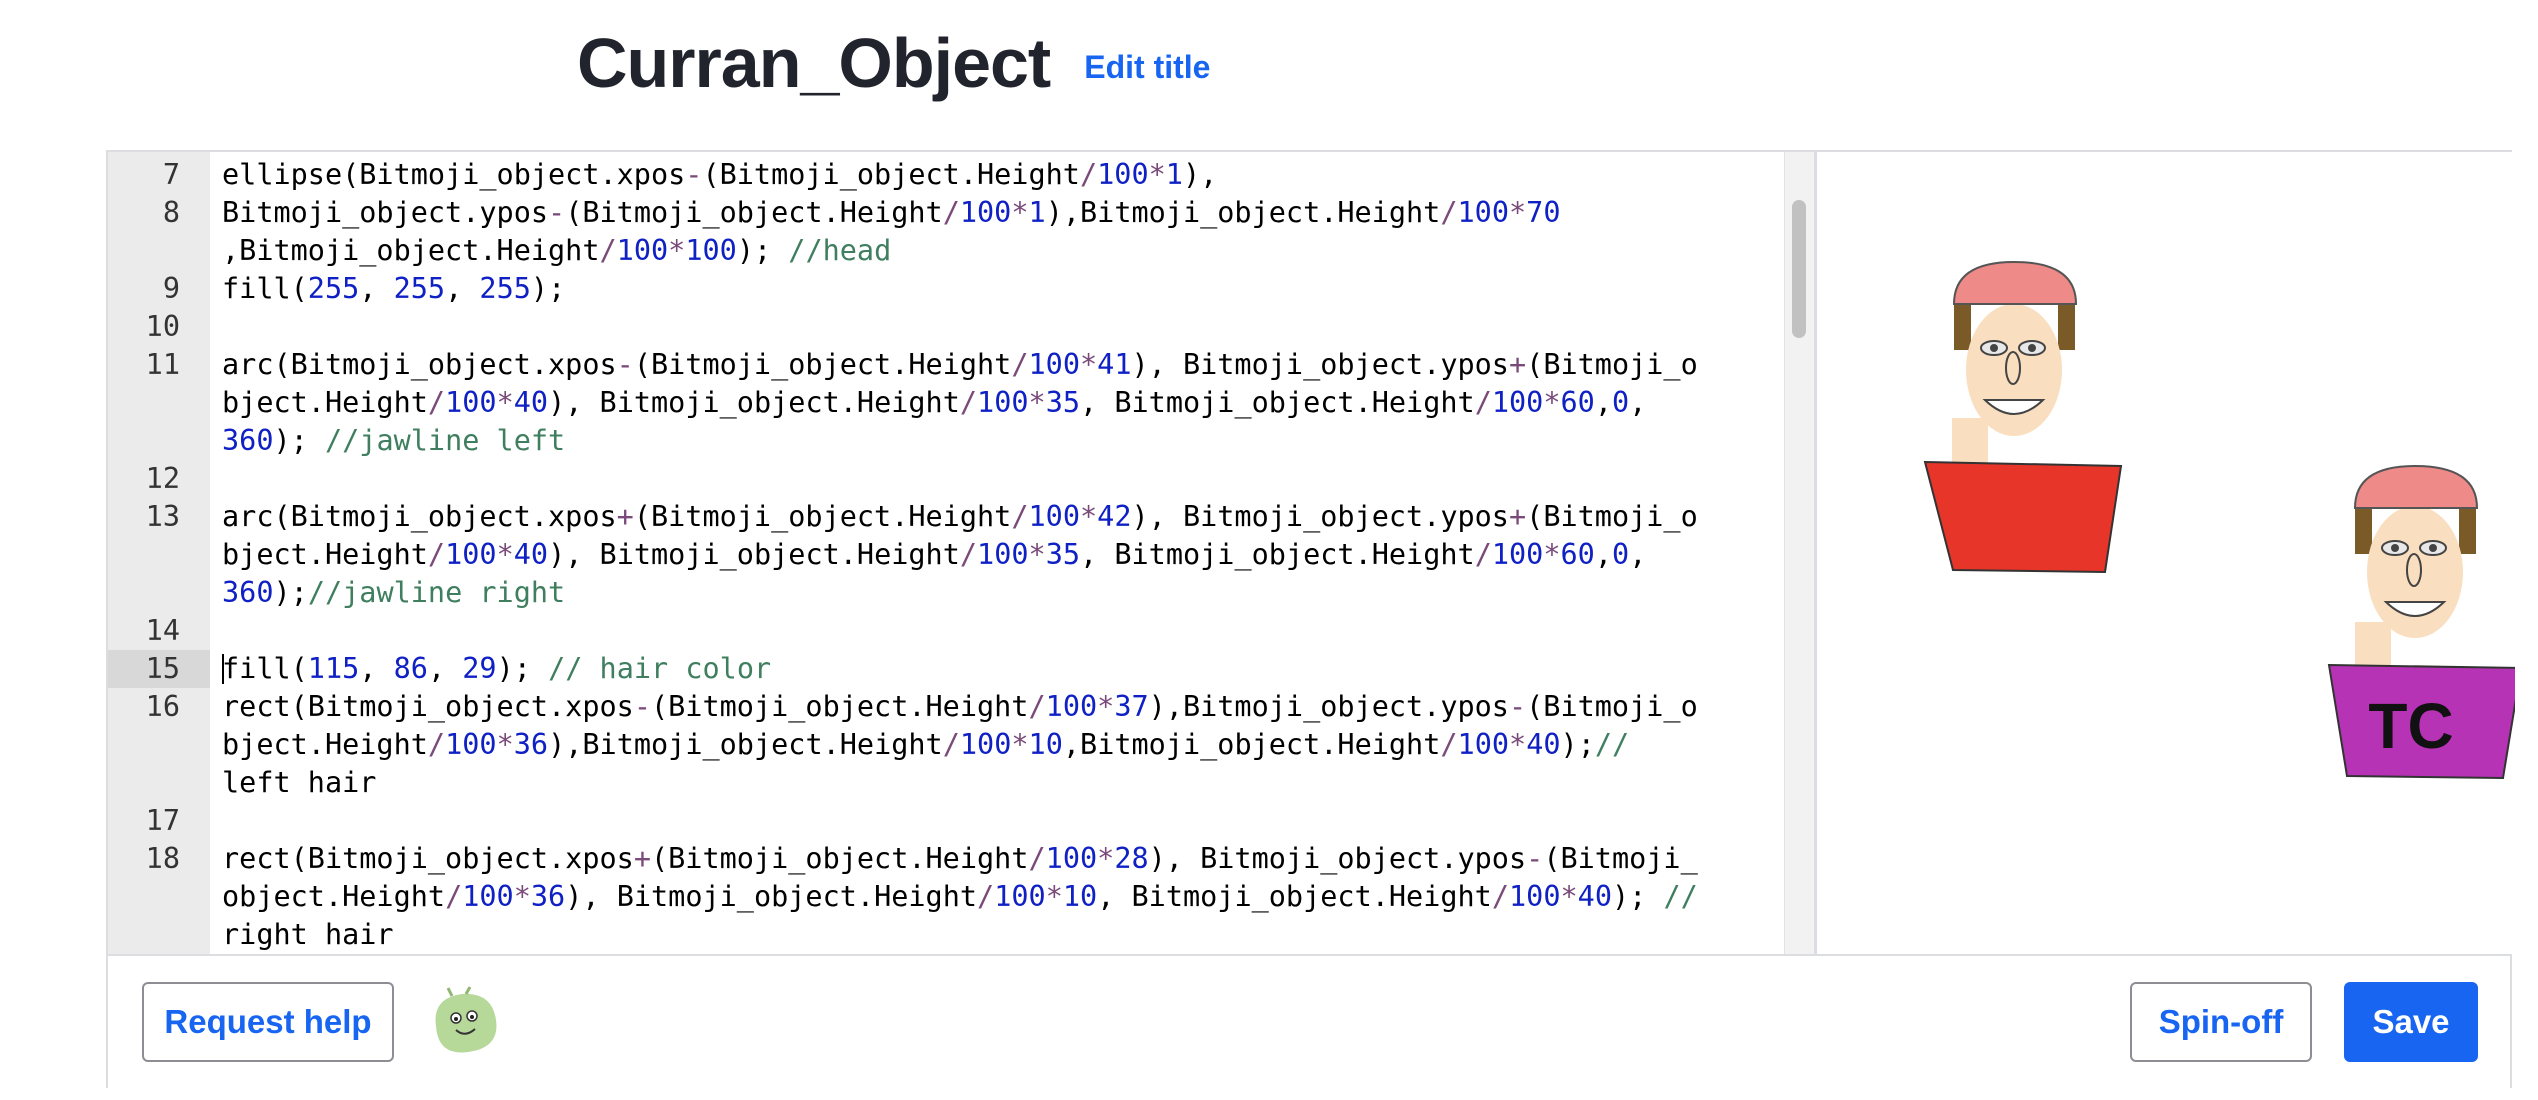  Describe the element at coordinates (907, 327) in the screenshot. I see `code-line: 10` at that location.